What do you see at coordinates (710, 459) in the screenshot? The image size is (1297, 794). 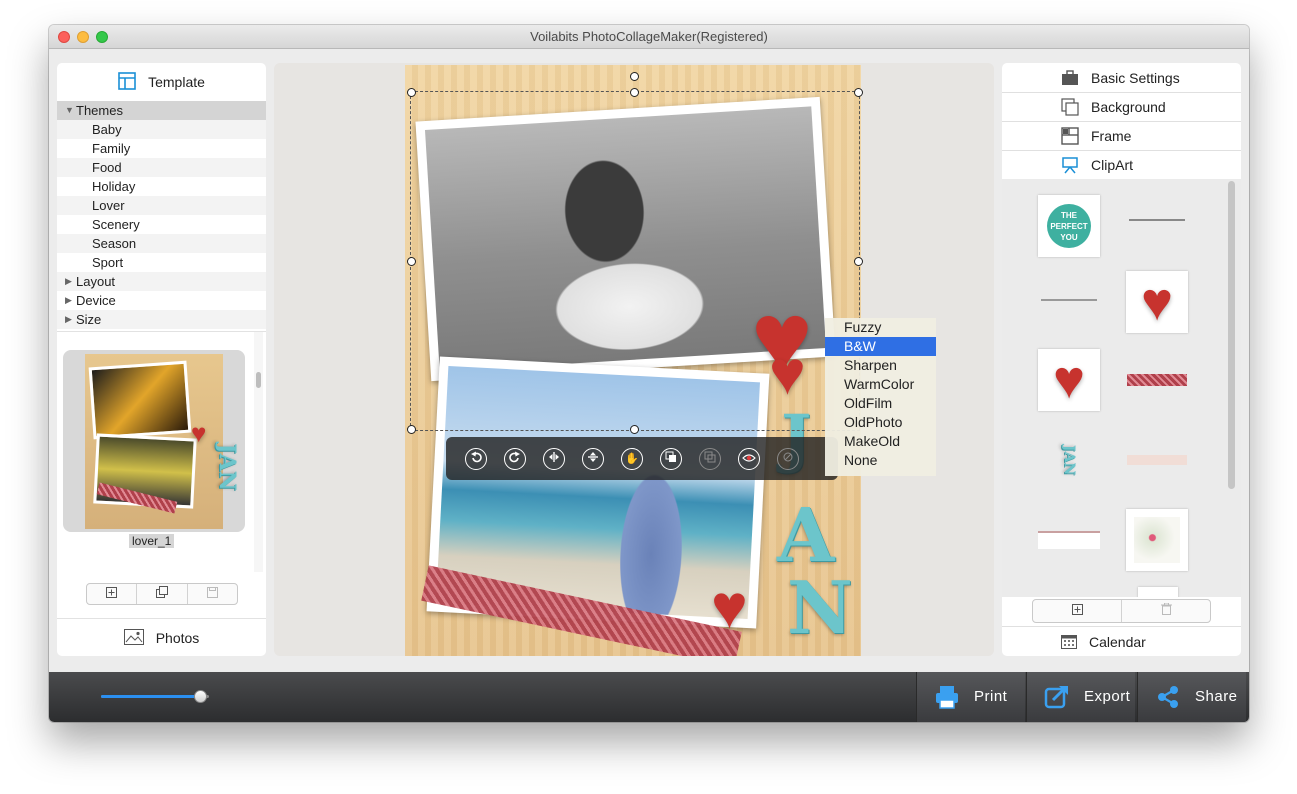 I see `send-back-button` at bounding box center [710, 459].